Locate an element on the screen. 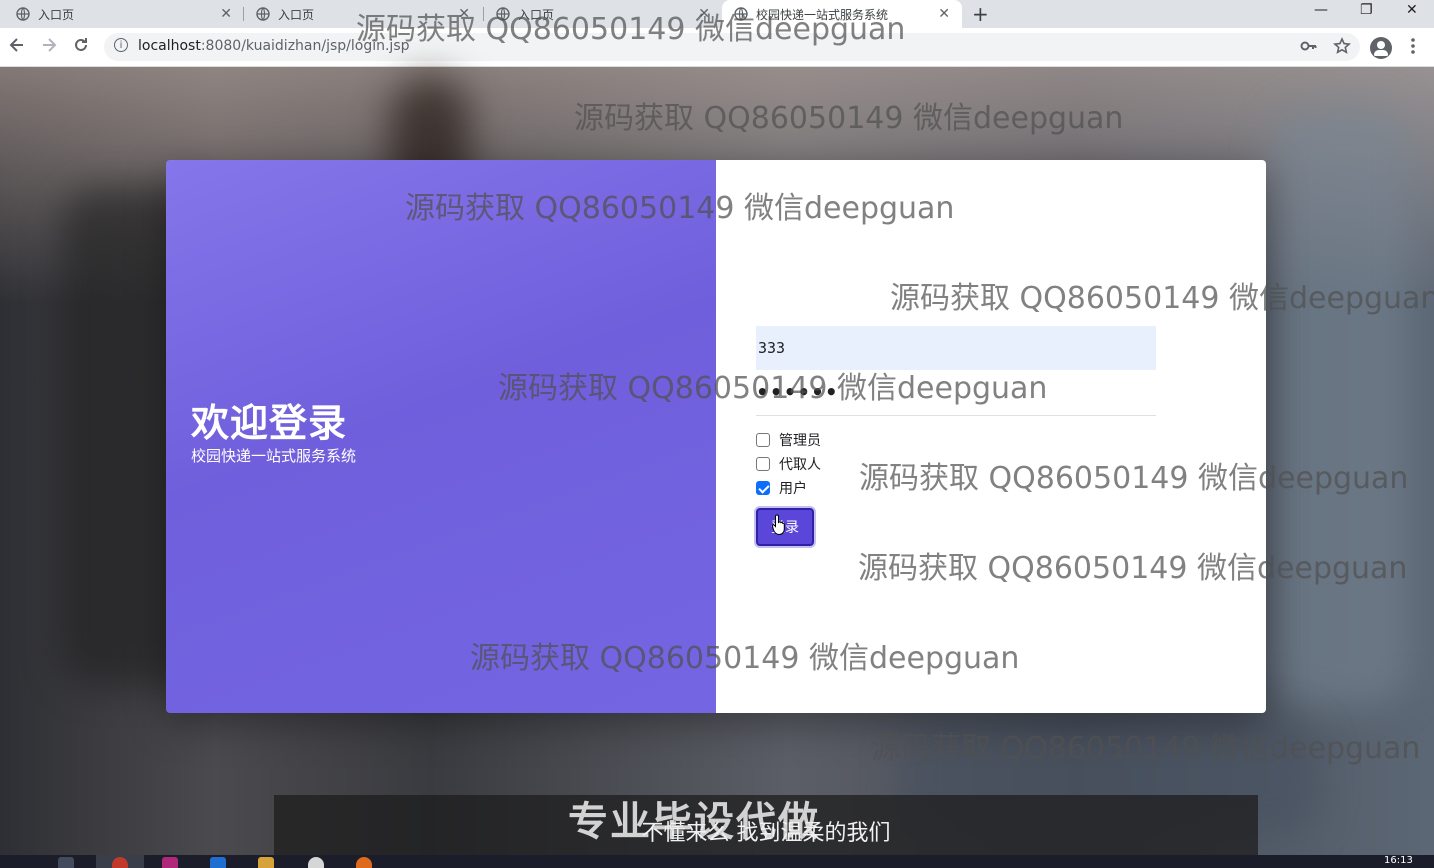  role-label: 用户 is located at coordinates (793, 489).